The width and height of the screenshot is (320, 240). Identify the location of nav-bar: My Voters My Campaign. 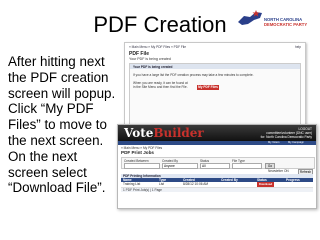
(217, 143).